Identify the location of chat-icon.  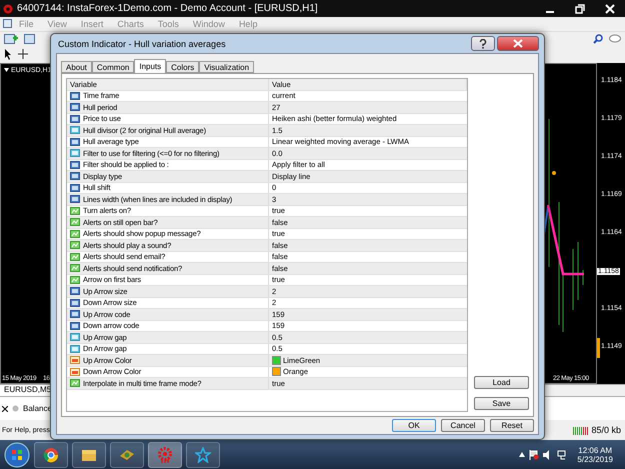
(615, 39).